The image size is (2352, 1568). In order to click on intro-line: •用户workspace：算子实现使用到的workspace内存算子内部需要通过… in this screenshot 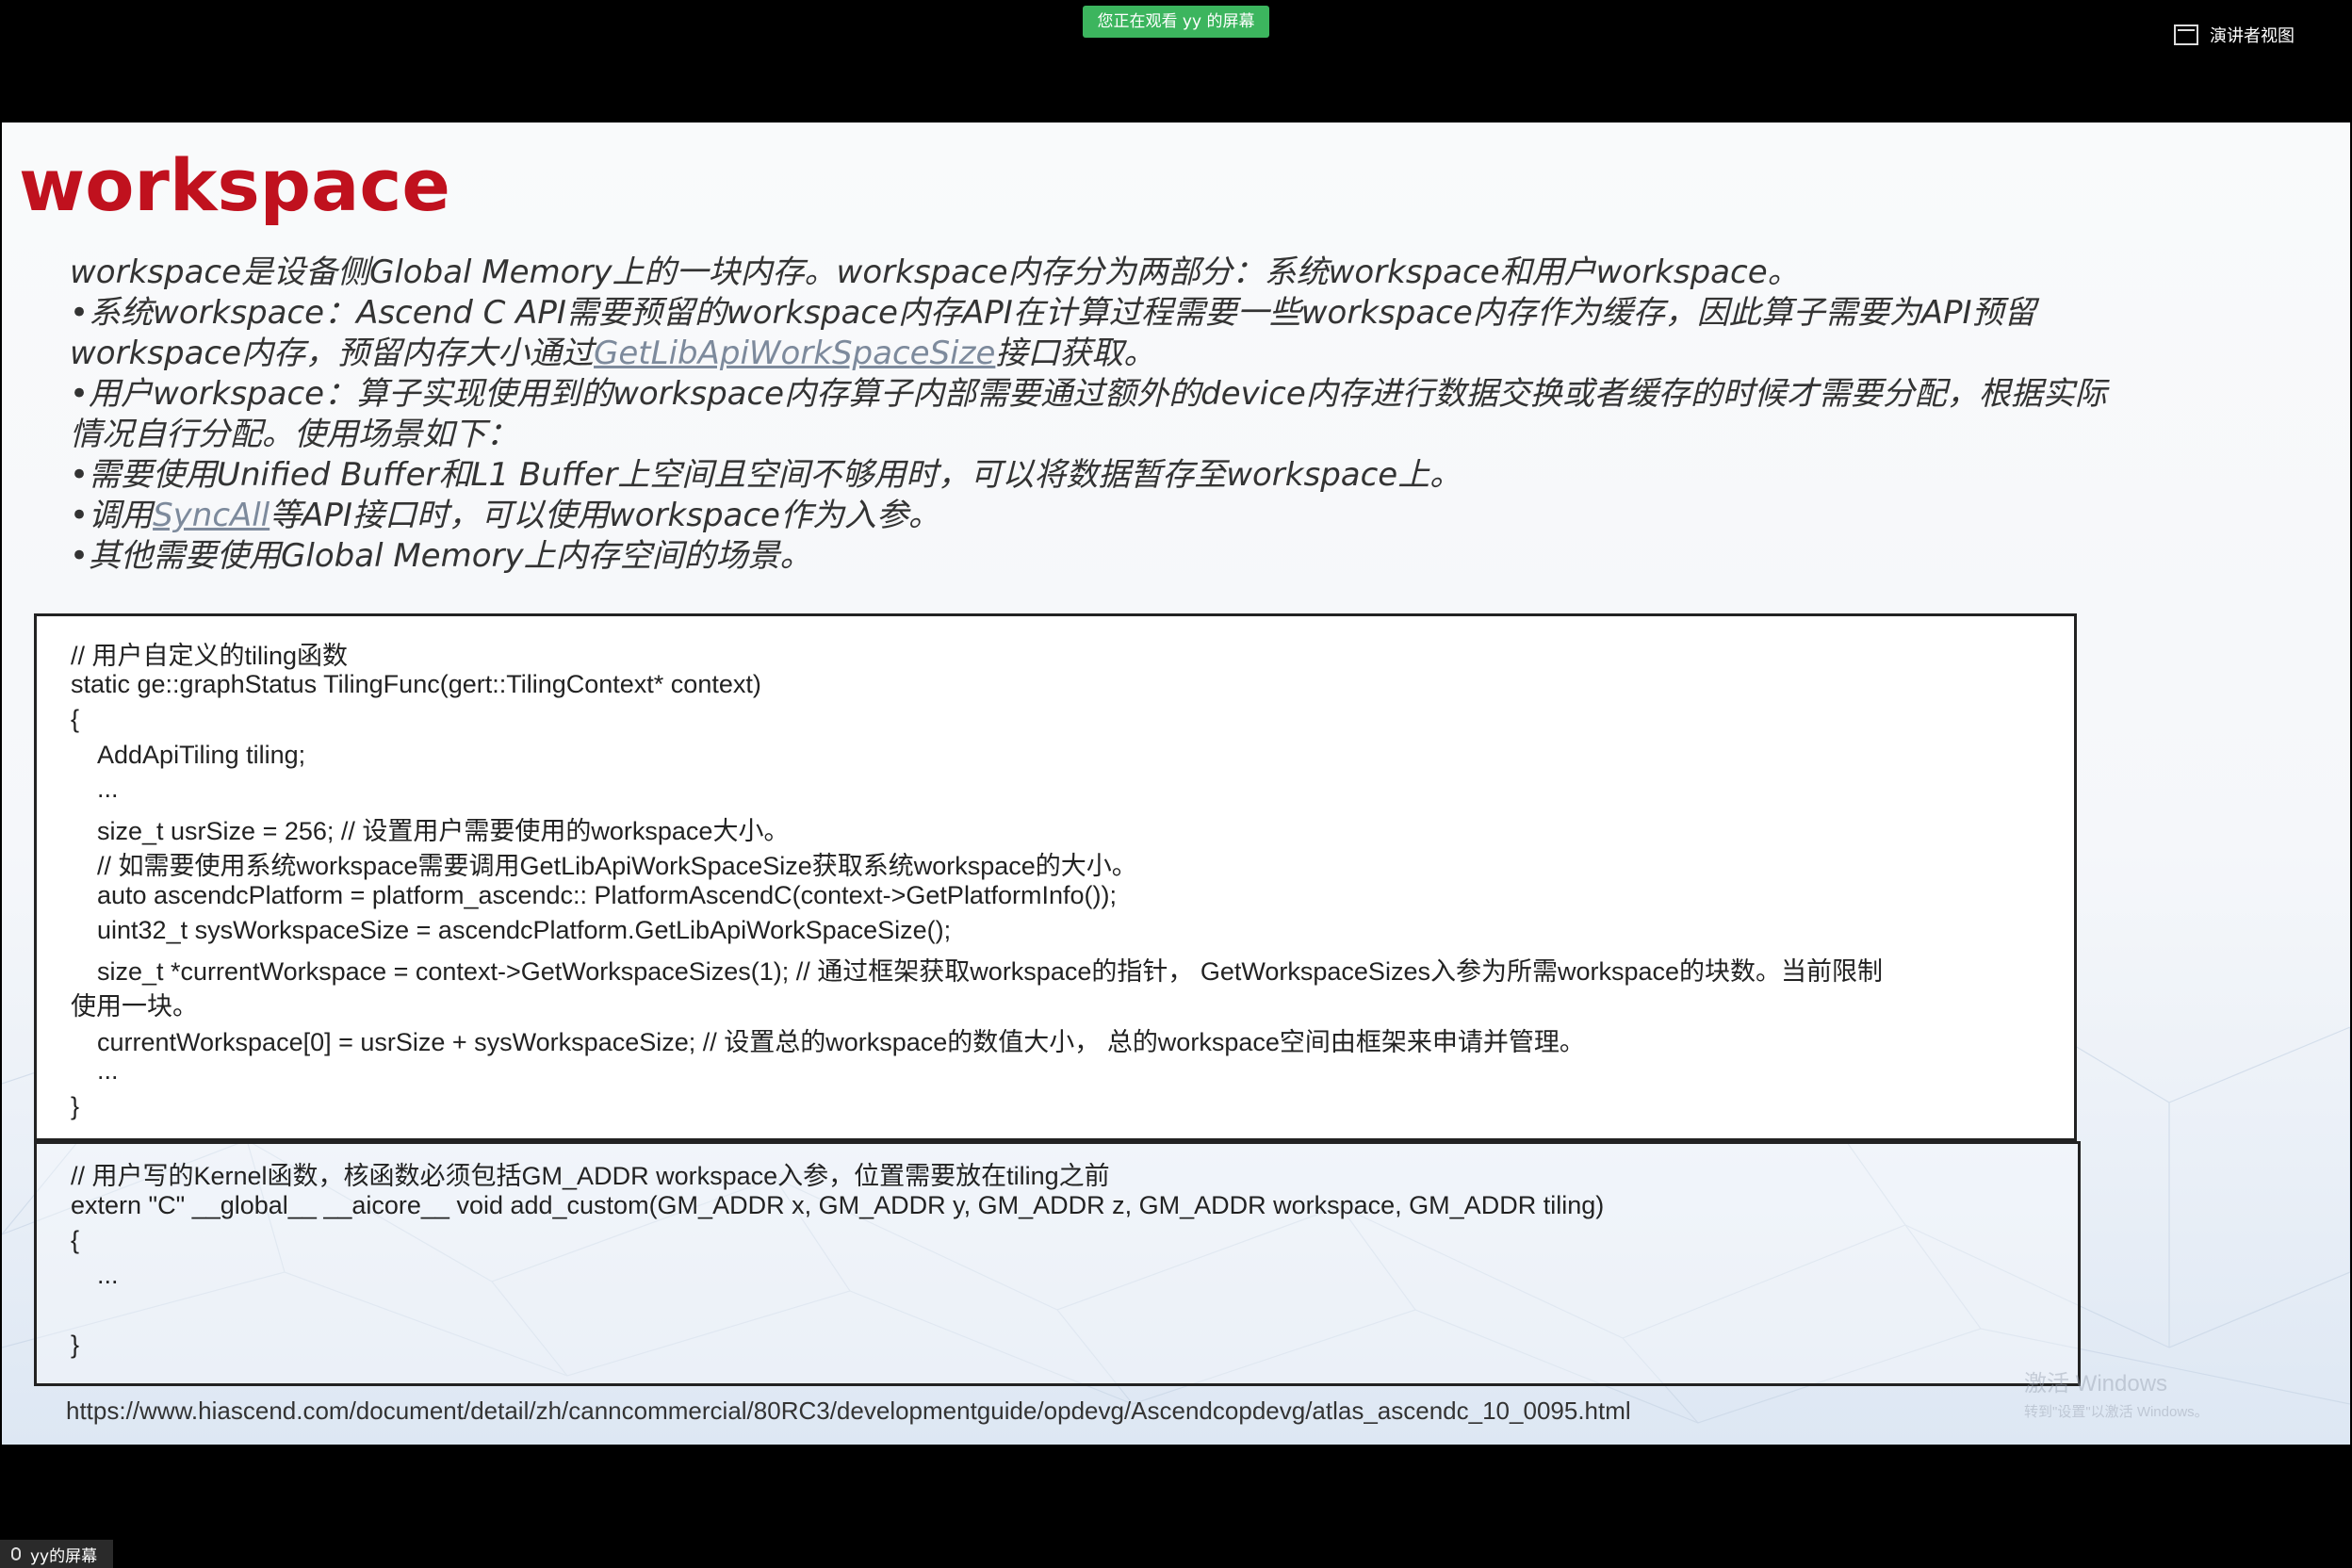, I will do `click(1088, 394)`.